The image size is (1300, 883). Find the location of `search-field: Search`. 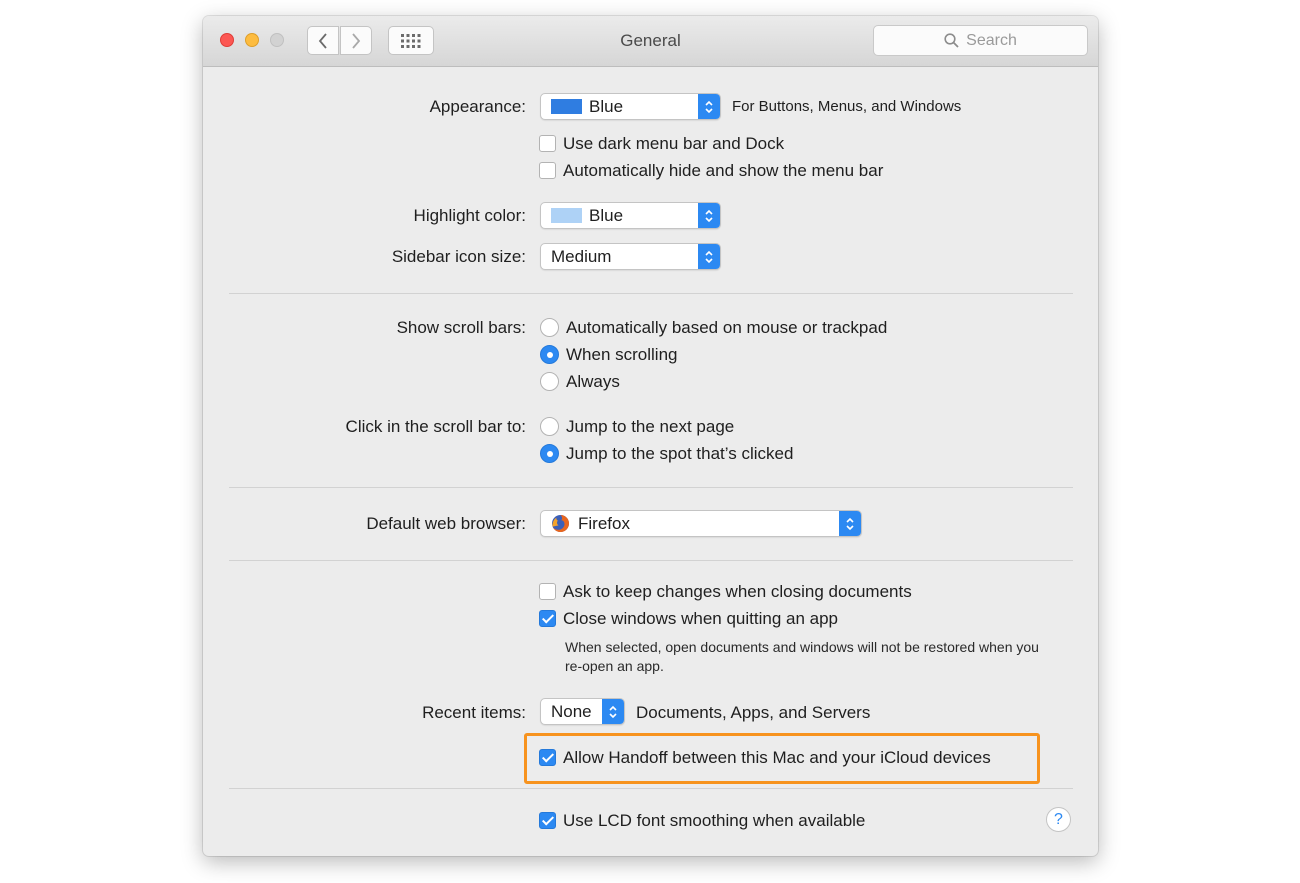

search-field: Search is located at coordinates (980, 40).